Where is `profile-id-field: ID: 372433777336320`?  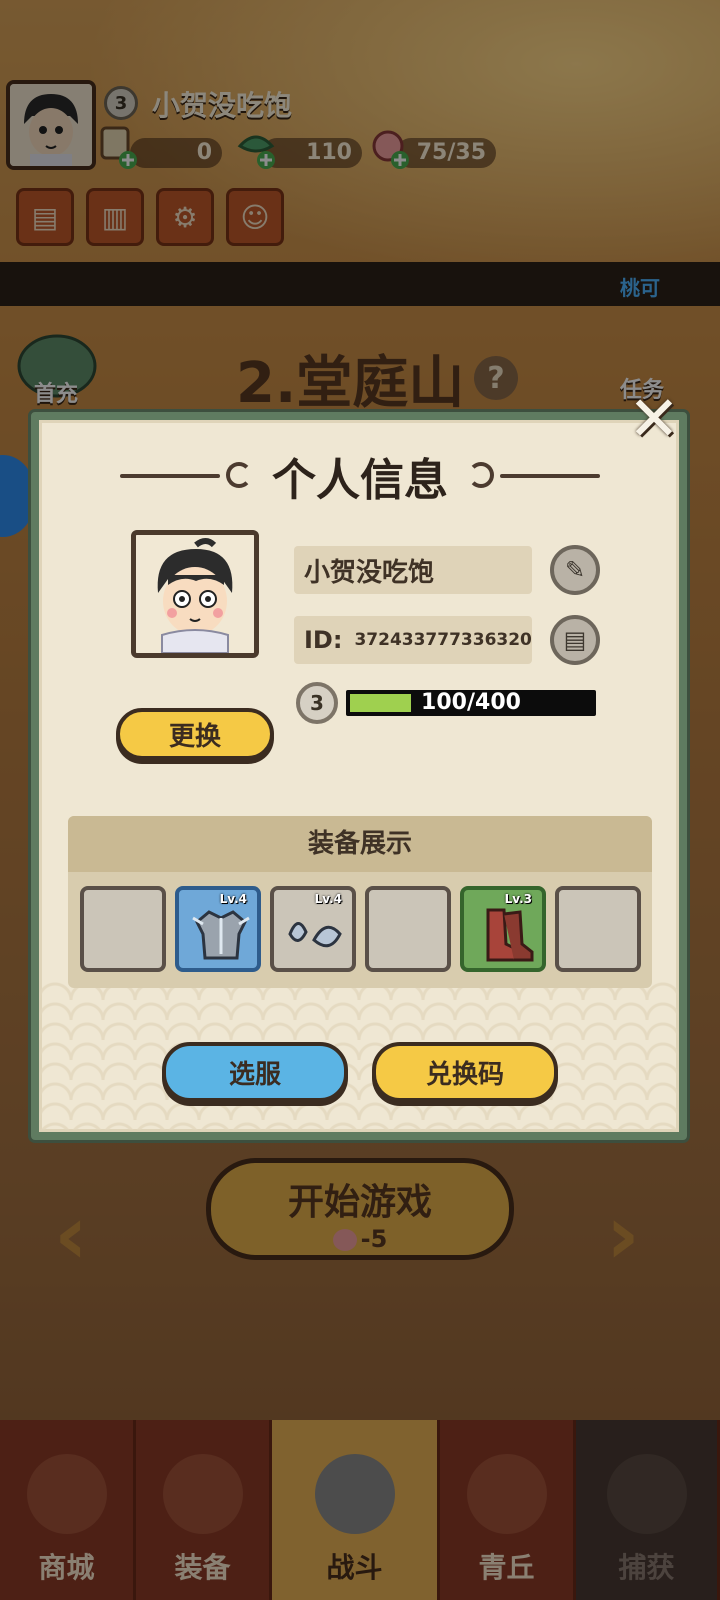 profile-id-field: ID: 372433777336320 is located at coordinates (413, 640).